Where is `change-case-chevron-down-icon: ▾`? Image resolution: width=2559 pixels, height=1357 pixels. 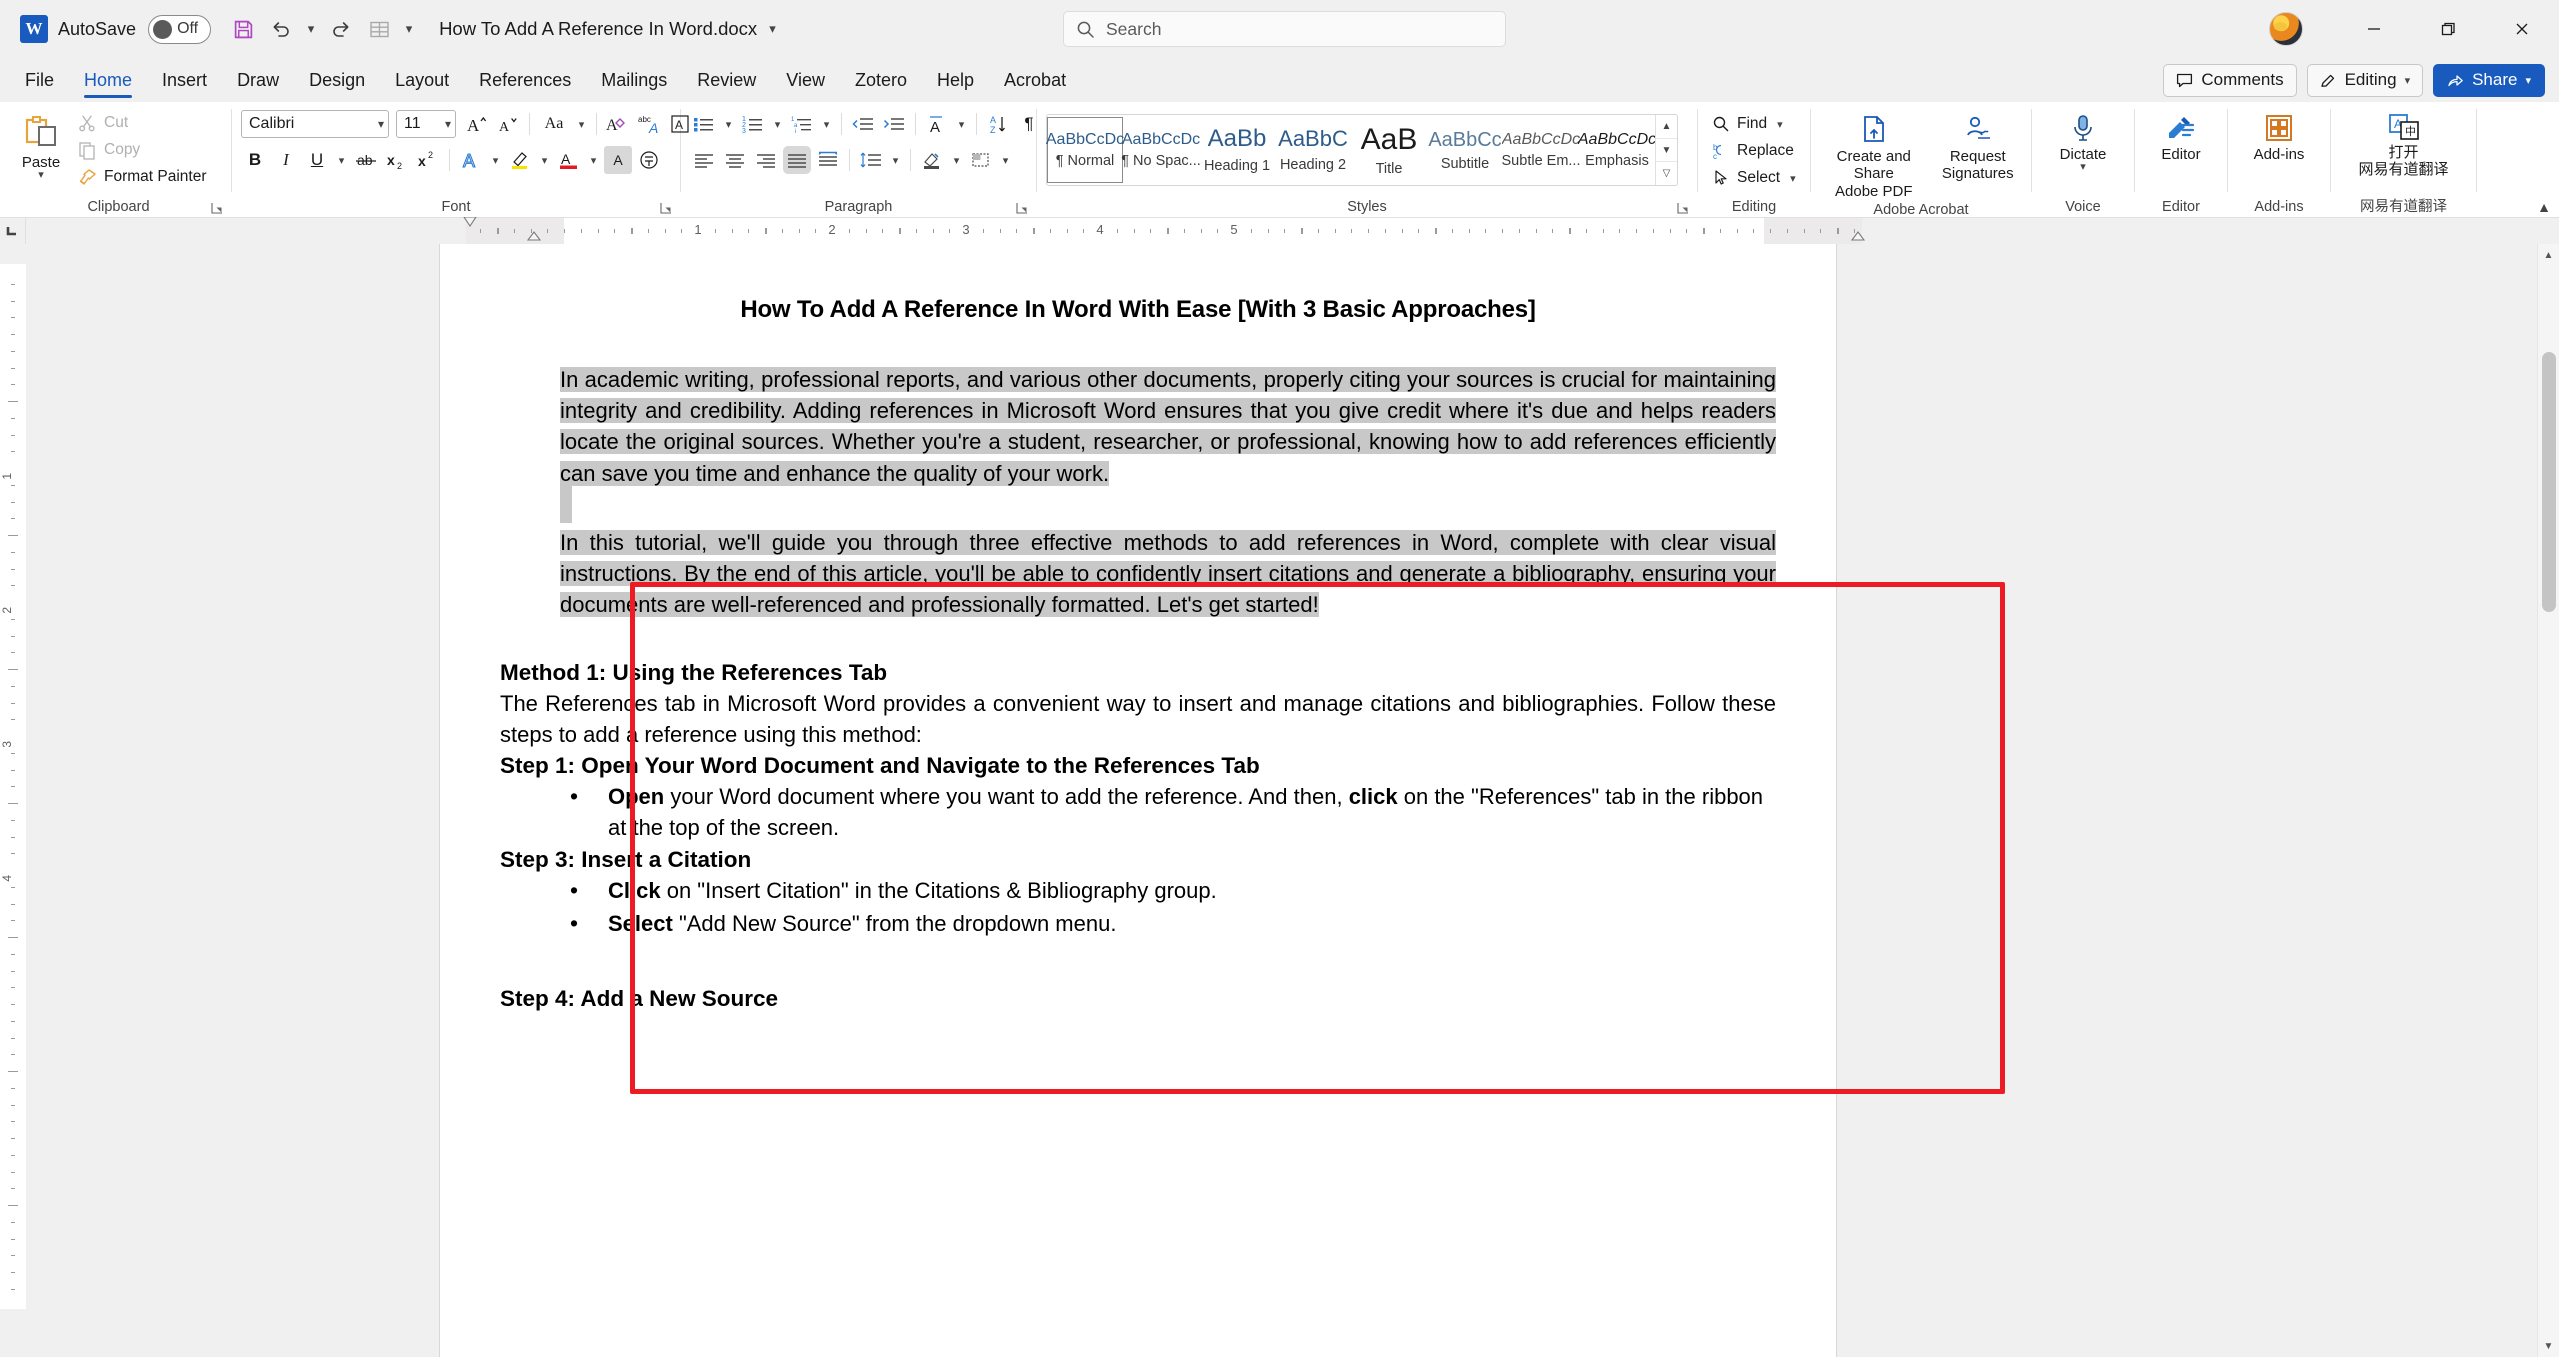 change-case-chevron-down-icon: ▾ is located at coordinates (581, 124).